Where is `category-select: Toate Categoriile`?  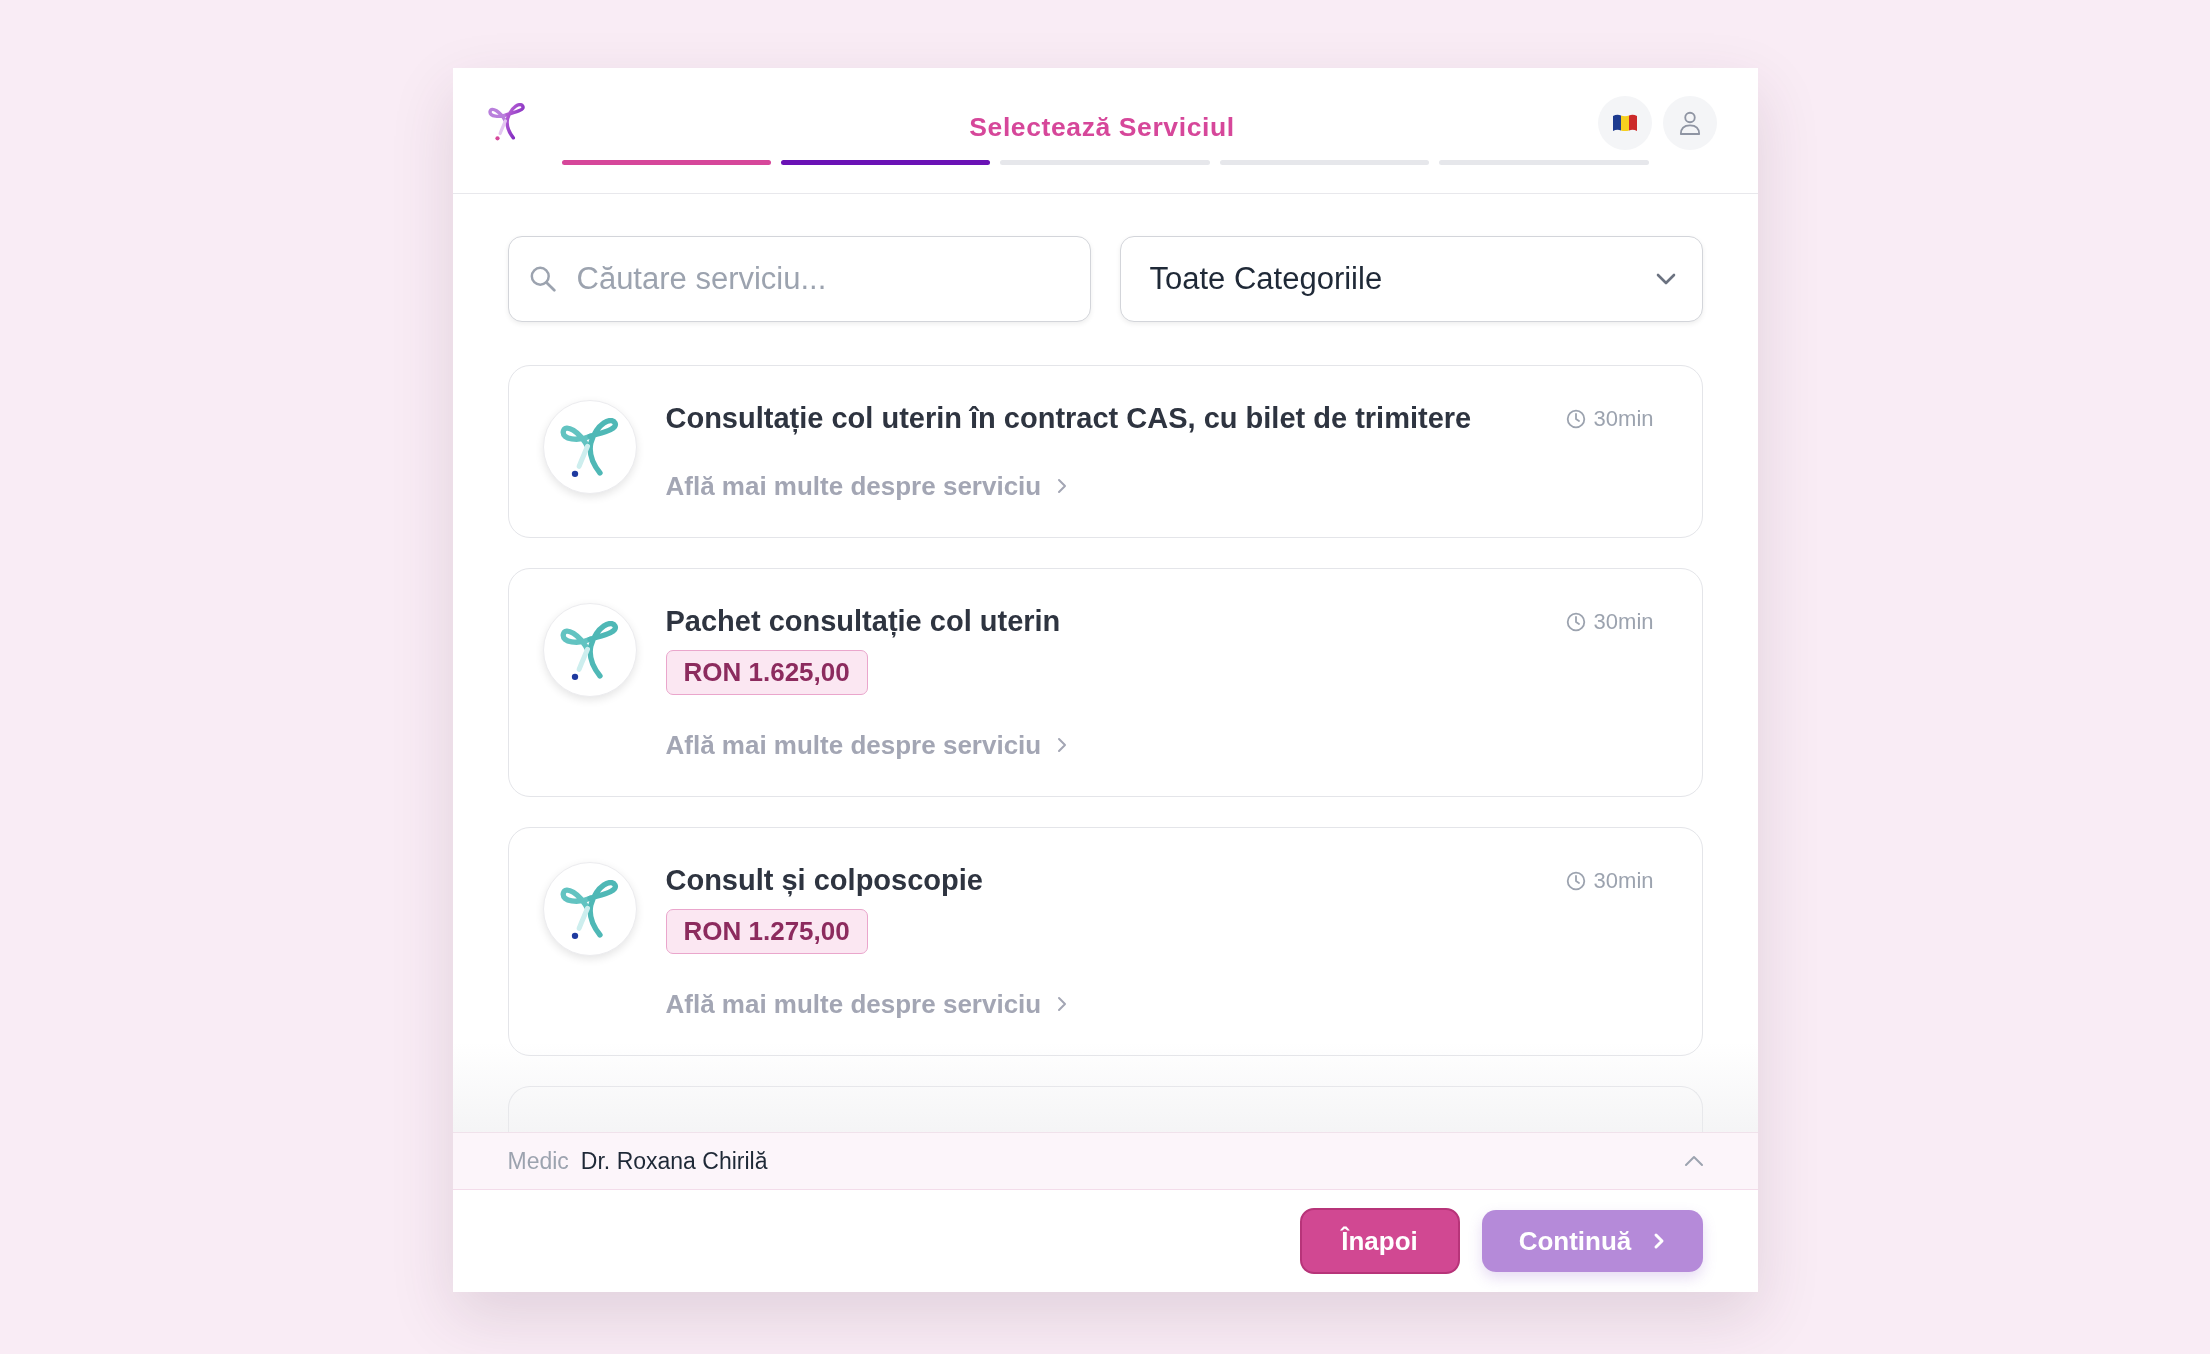 category-select: Toate Categoriile is located at coordinates (1411, 279).